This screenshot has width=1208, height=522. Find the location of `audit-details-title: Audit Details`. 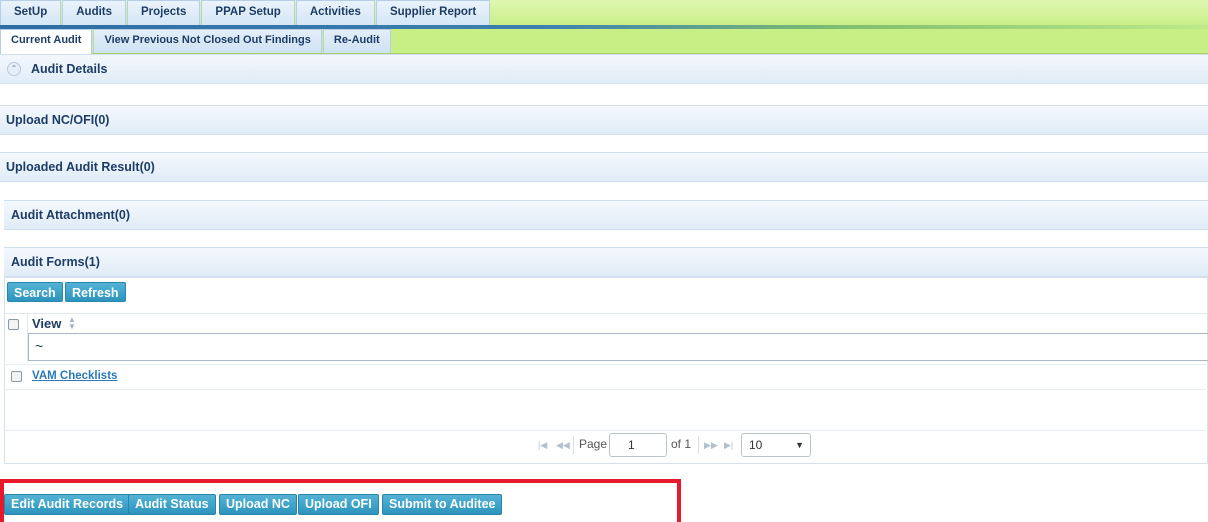

audit-details-title: Audit Details is located at coordinates (69, 69).